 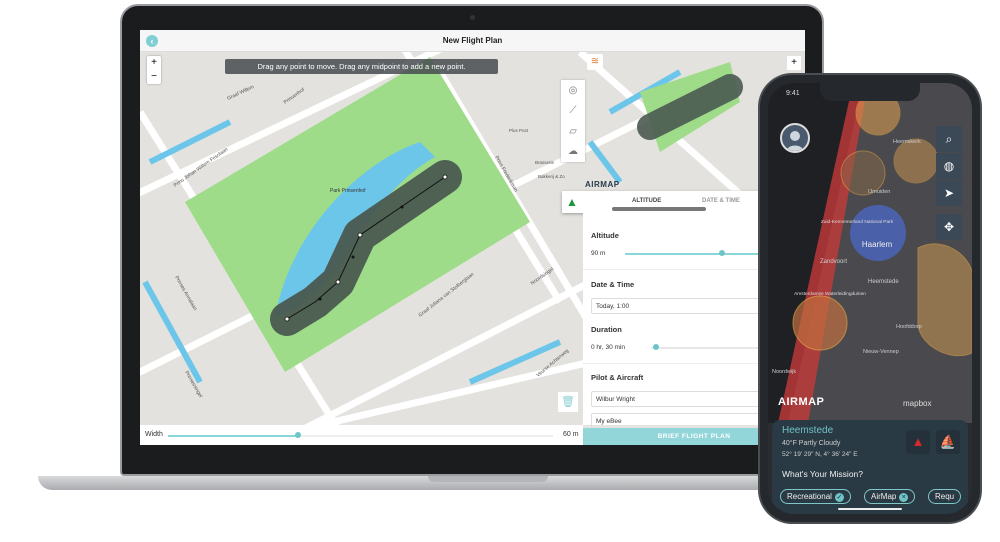 What do you see at coordinates (595, 62) in the screenshot?
I see `layers-button: ≋` at bounding box center [595, 62].